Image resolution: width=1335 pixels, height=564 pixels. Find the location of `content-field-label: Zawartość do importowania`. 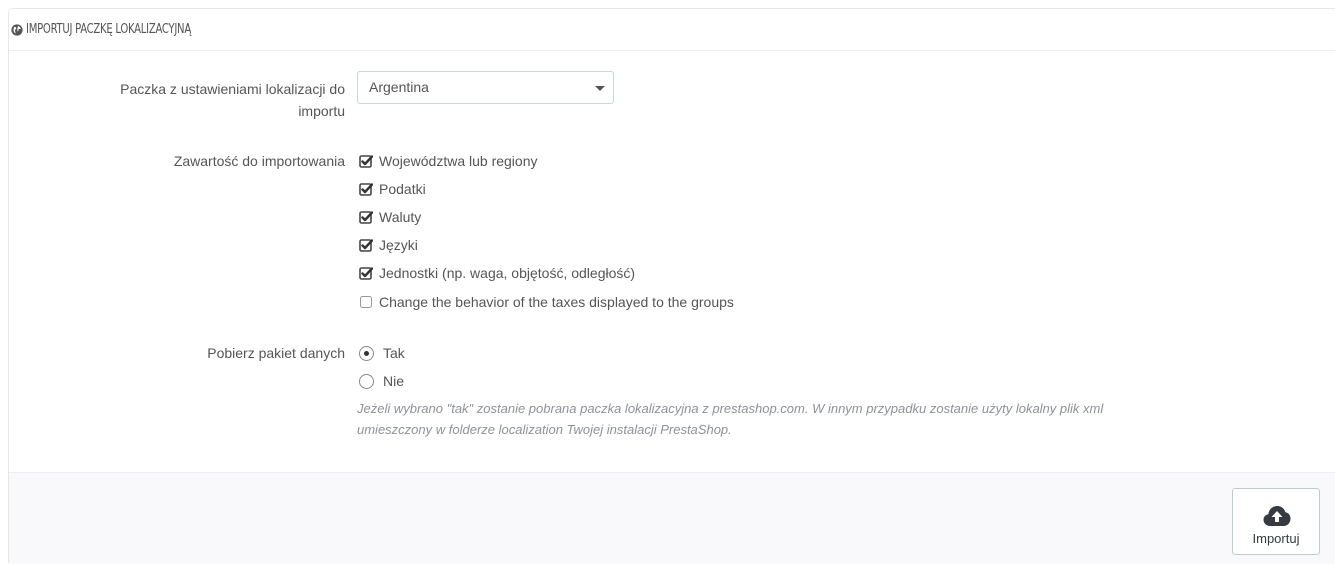

content-field-label: Zawartość do importowania is located at coordinates (259, 161).